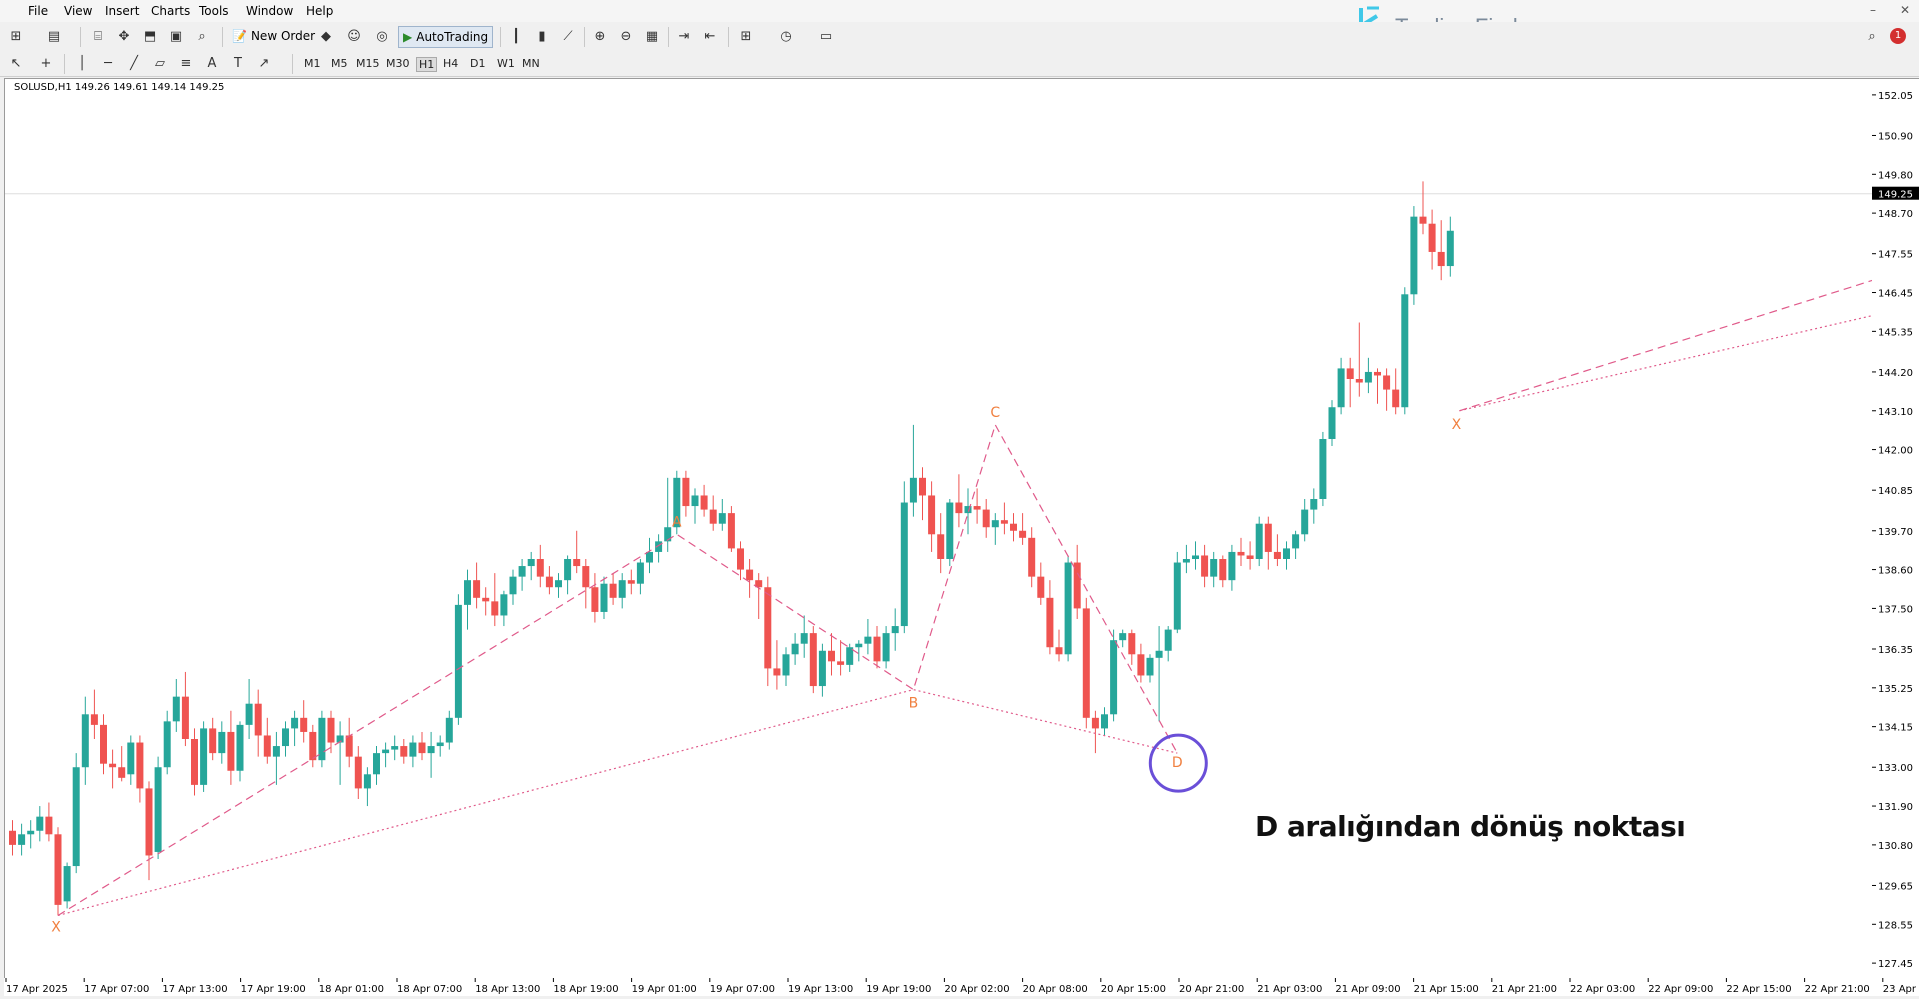  What do you see at coordinates (976, 986) in the screenshot?
I see `time-tick: 20 Apr 02:00` at bounding box center [976, 986].